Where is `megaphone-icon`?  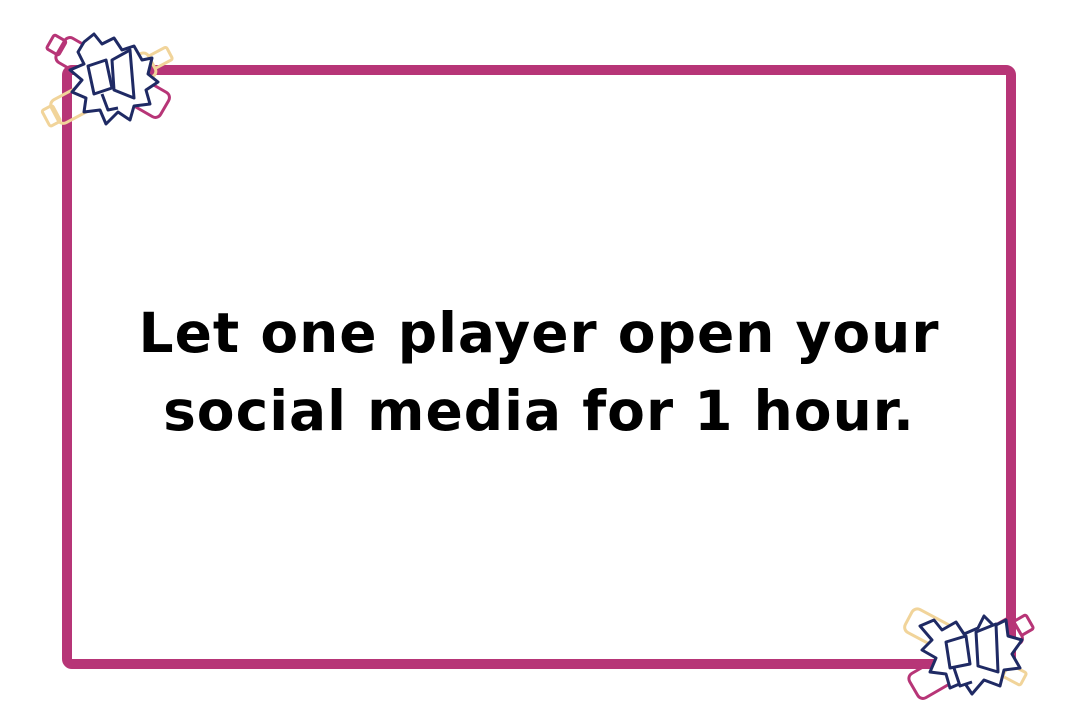 megaphone-icon is located at coordinates (971, 655).